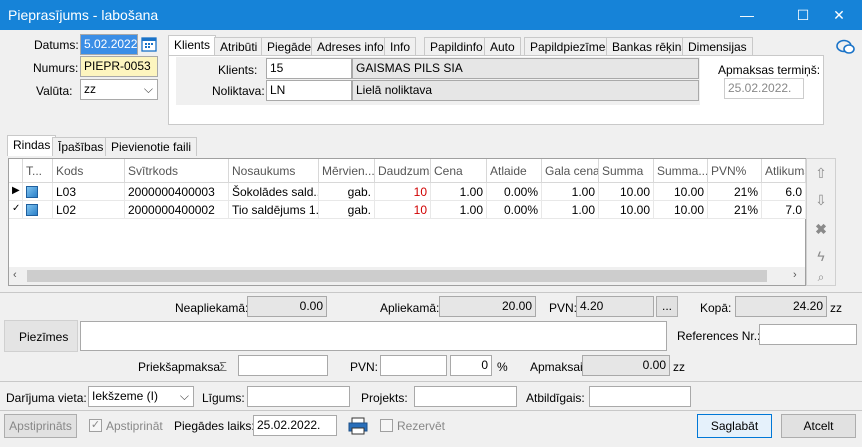  Describe the element at coordinates (32, 145) in the screenshot. I see `tab-rindas: Rindas` at that location.